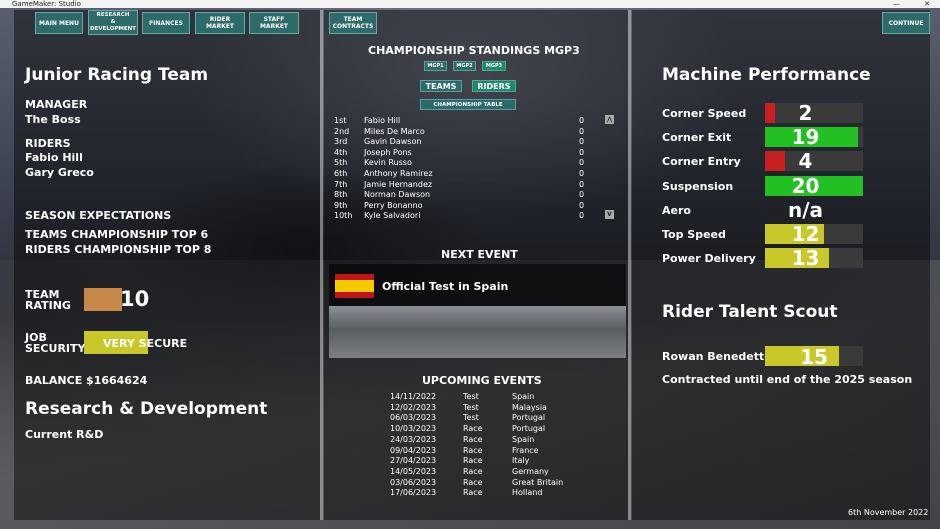  Describe the element at coordinates (46, 4) in the screenshot. I see `window-title: GameMaker: Studio` at that location.